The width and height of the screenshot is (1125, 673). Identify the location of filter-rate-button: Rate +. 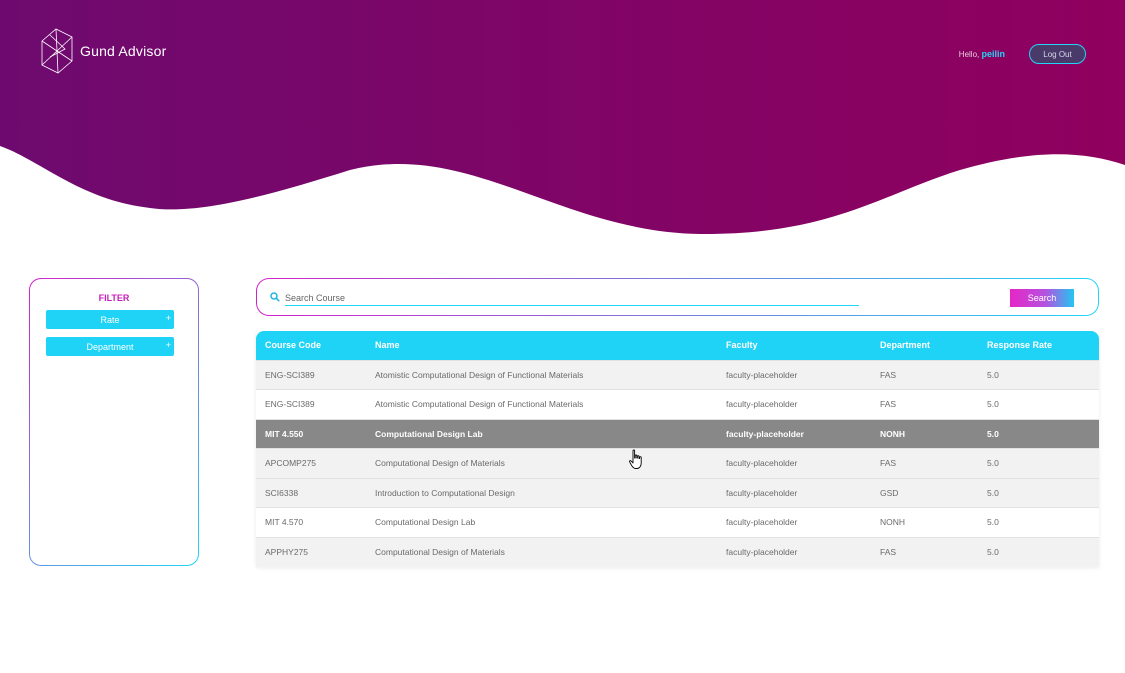
(110, 319).